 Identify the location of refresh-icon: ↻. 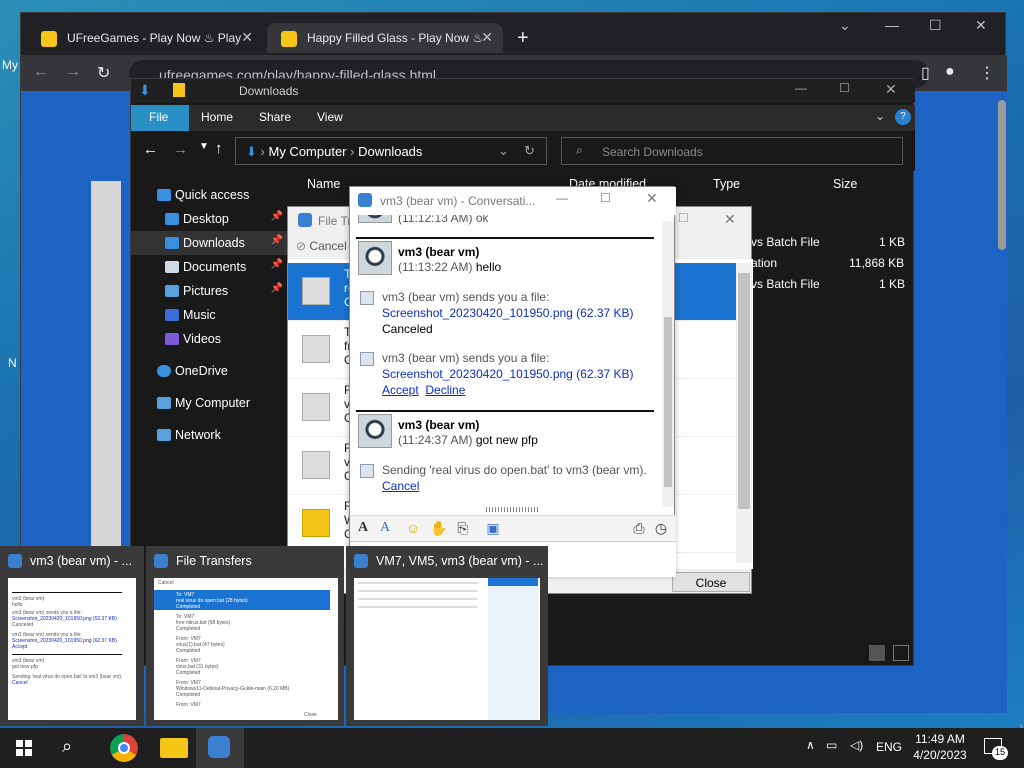
(529, 151).